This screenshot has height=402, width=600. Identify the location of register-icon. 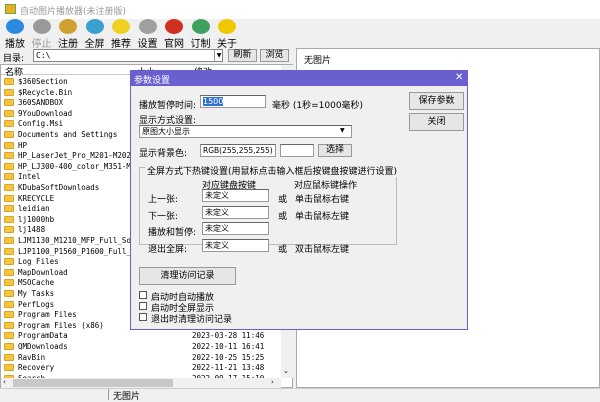
(68, 26).